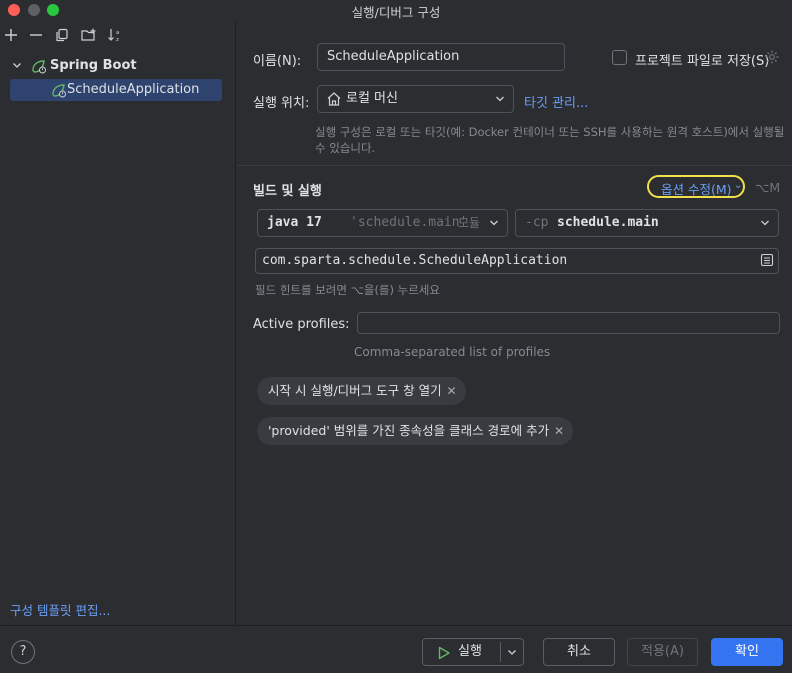  I want to click on tree-item-label: Spring Boot, so click(93, 65).